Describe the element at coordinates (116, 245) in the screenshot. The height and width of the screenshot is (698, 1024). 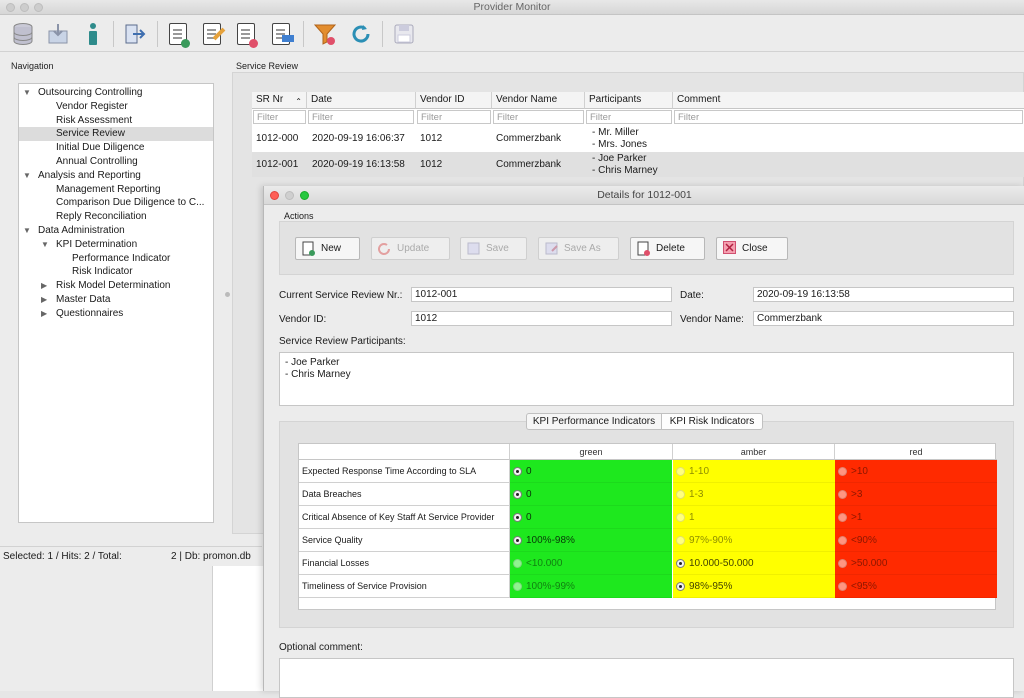
I see `nav-item: ▼ KPI Determination` at that location.